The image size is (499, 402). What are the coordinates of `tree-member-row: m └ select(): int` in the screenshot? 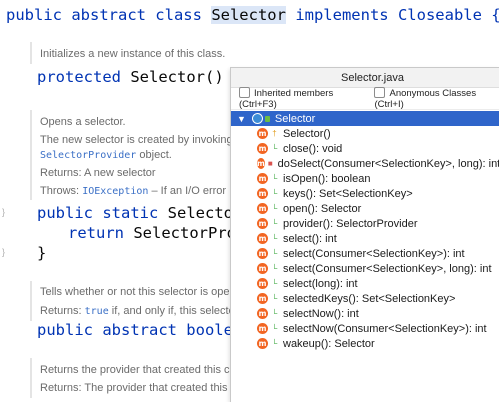 It's located at (365, 238).